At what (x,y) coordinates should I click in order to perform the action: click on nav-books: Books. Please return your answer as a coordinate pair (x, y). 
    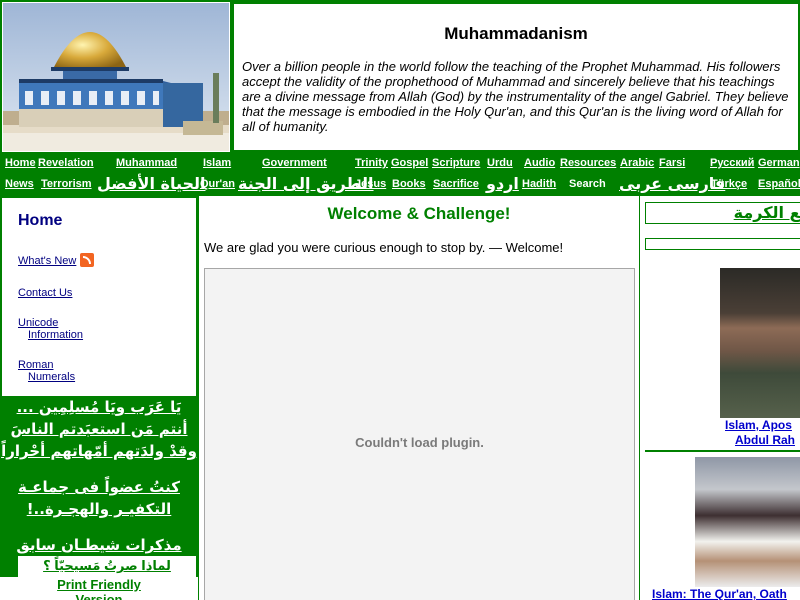
    Looking at the image, I should click on (409, 184).